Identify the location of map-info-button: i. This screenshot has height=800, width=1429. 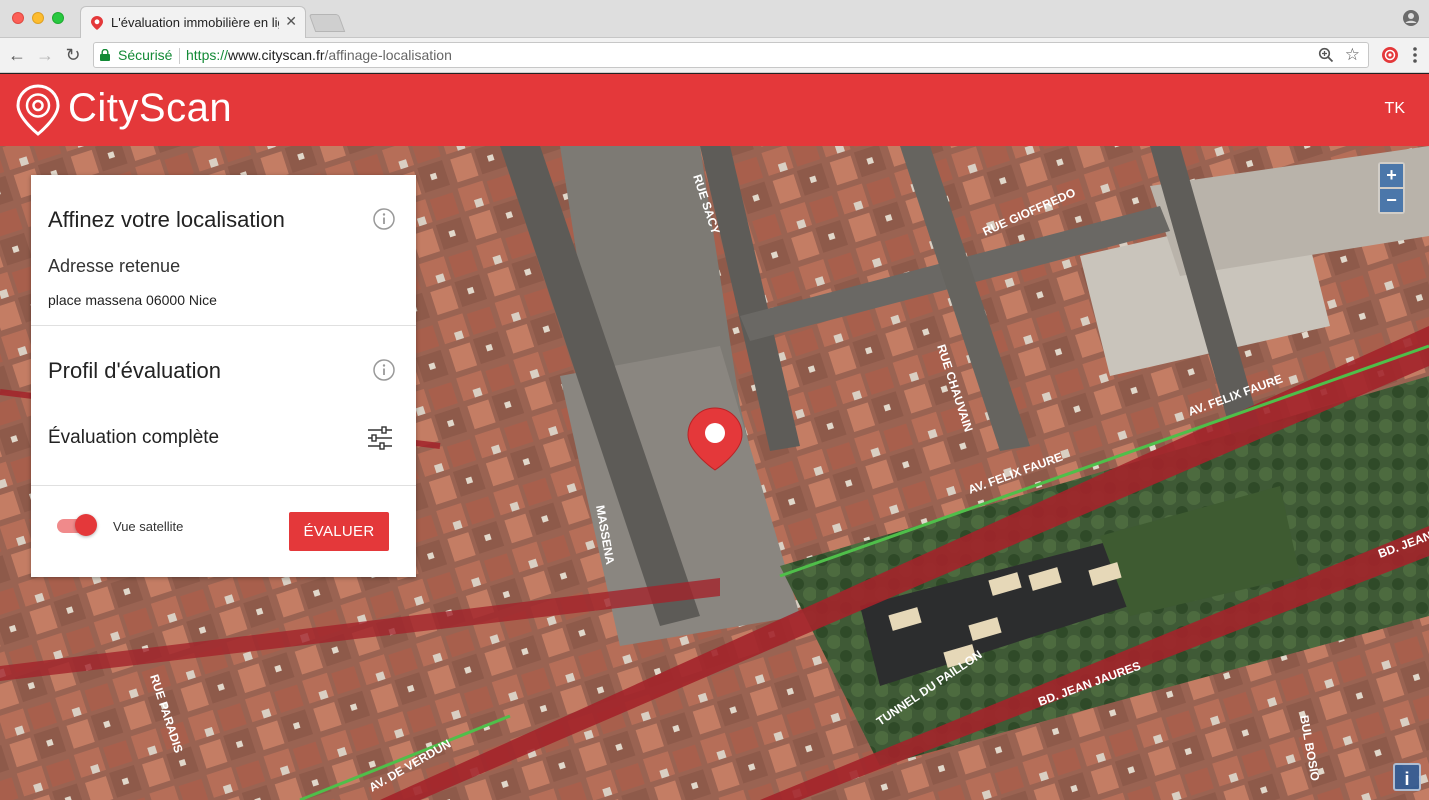
(1407, 777).